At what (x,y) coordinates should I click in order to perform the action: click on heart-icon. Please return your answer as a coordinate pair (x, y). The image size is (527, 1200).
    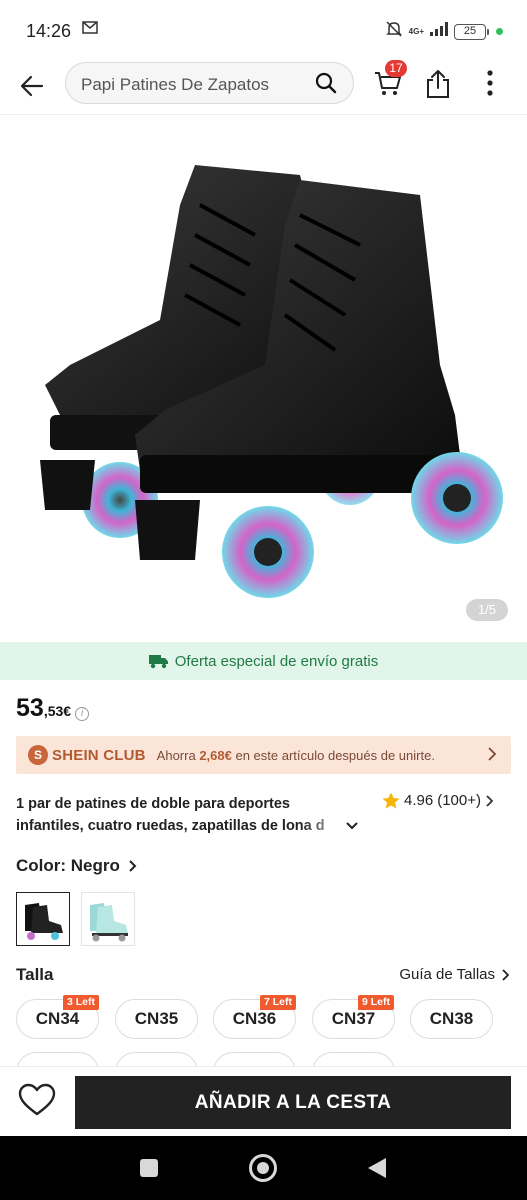
    Looking at the image, I should click on (37, 1099).